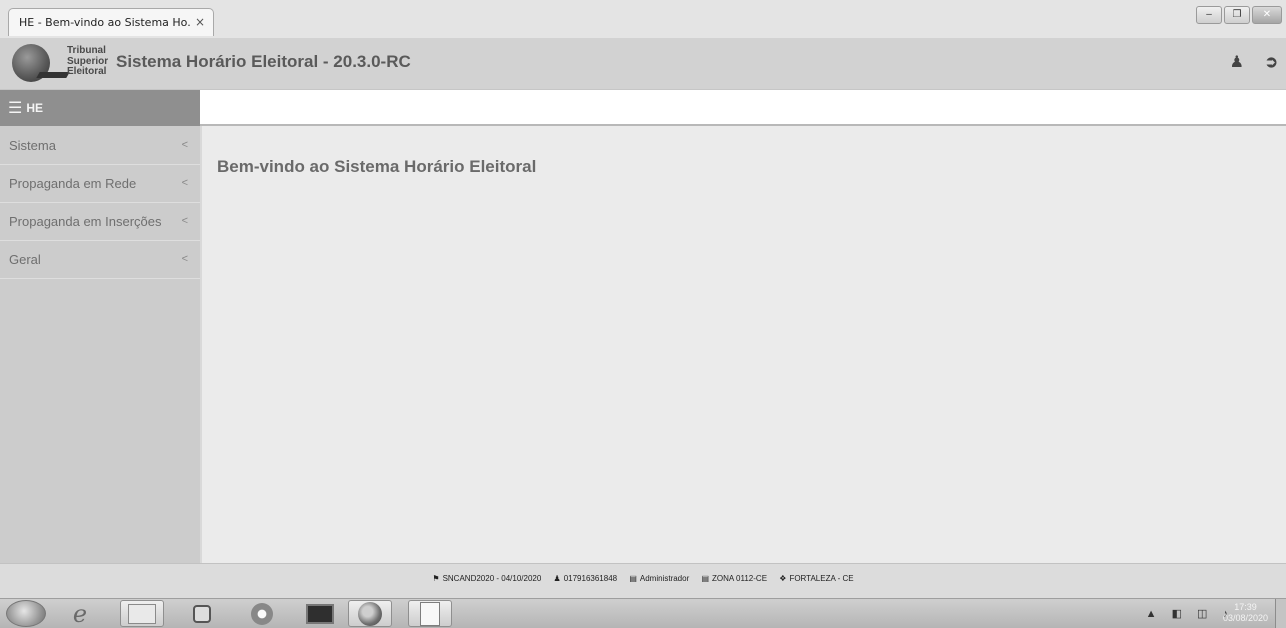 The width and height of the screenshot is (1286, 628). I want to click on footer-profile-text: Administrador, so click(664, 578).